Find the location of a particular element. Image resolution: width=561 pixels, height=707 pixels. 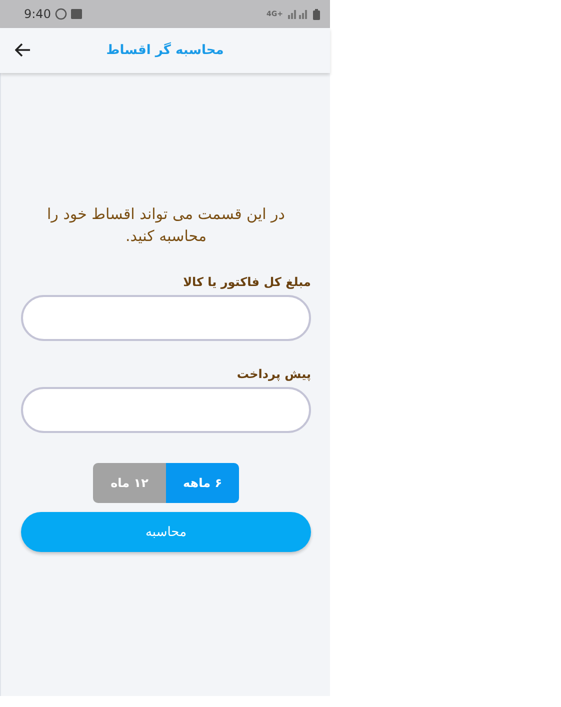

app-title: محاسبه گر اقساط is located at coordinates (165, 50).